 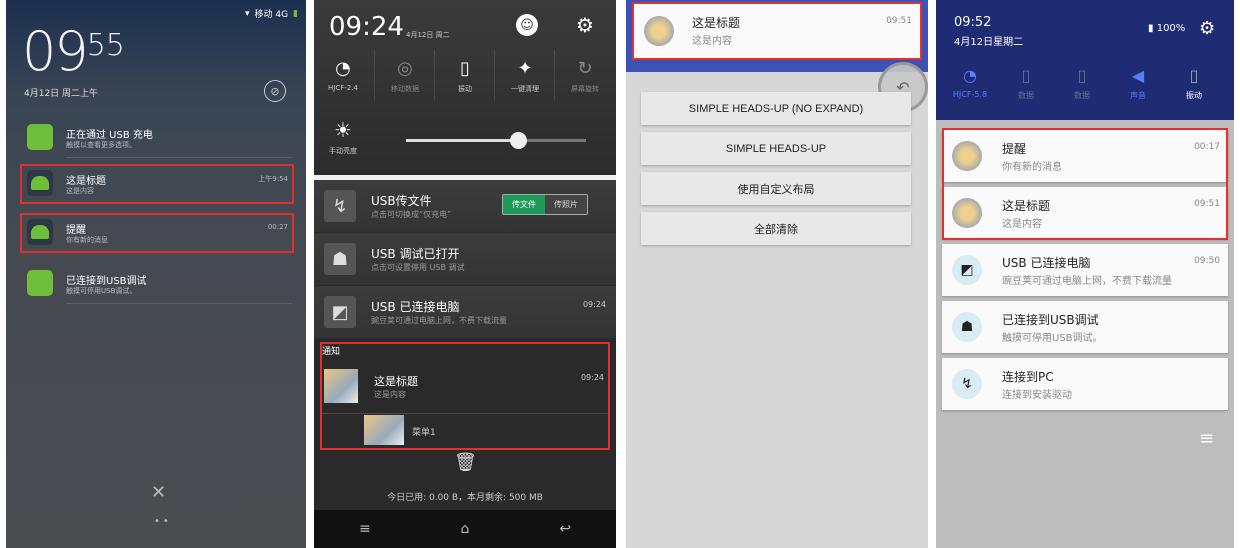 What do you see at coordinates (776, 148) in the screenshot?
I see `simple-headsup-button: SIMPLE HEADS-UP` at bounding box center [776, 148].